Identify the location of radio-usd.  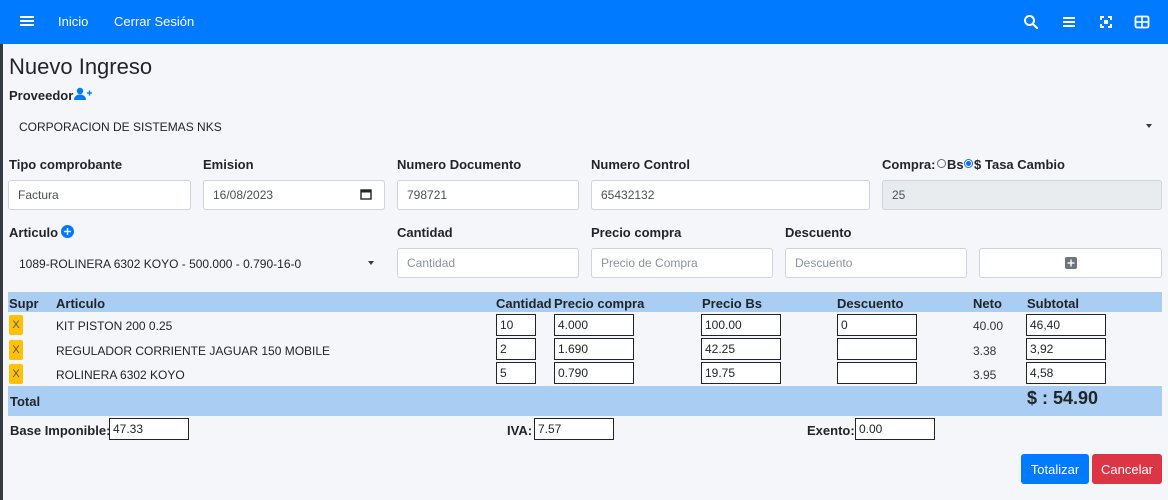
(968, 163).